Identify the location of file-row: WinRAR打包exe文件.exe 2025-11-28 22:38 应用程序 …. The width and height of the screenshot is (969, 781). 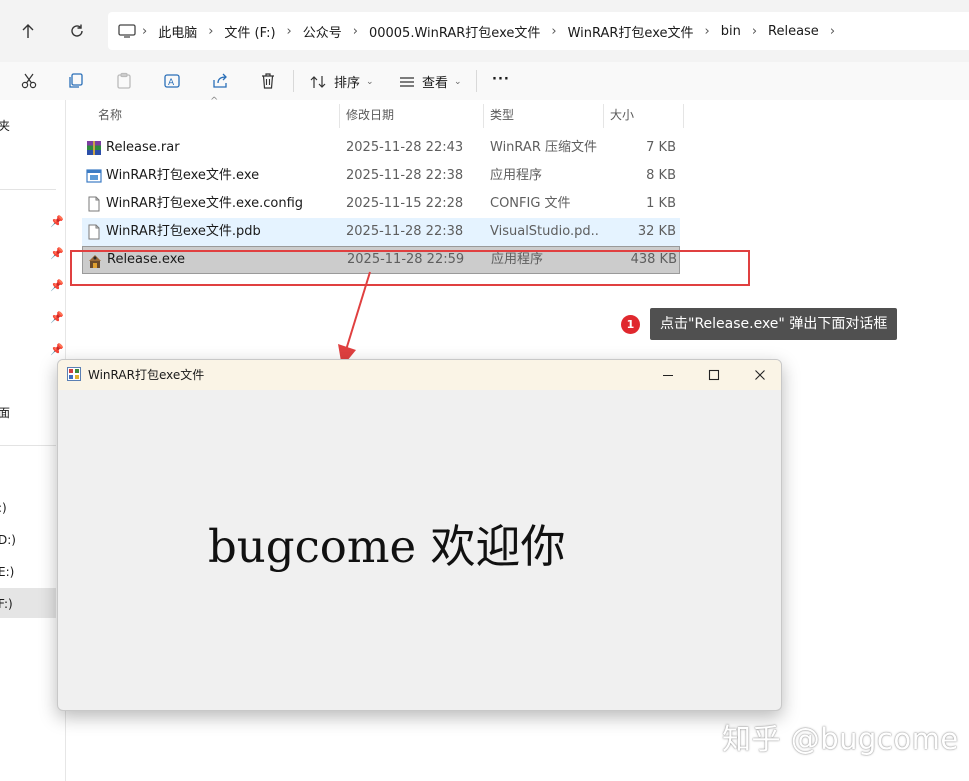
(381, 176).